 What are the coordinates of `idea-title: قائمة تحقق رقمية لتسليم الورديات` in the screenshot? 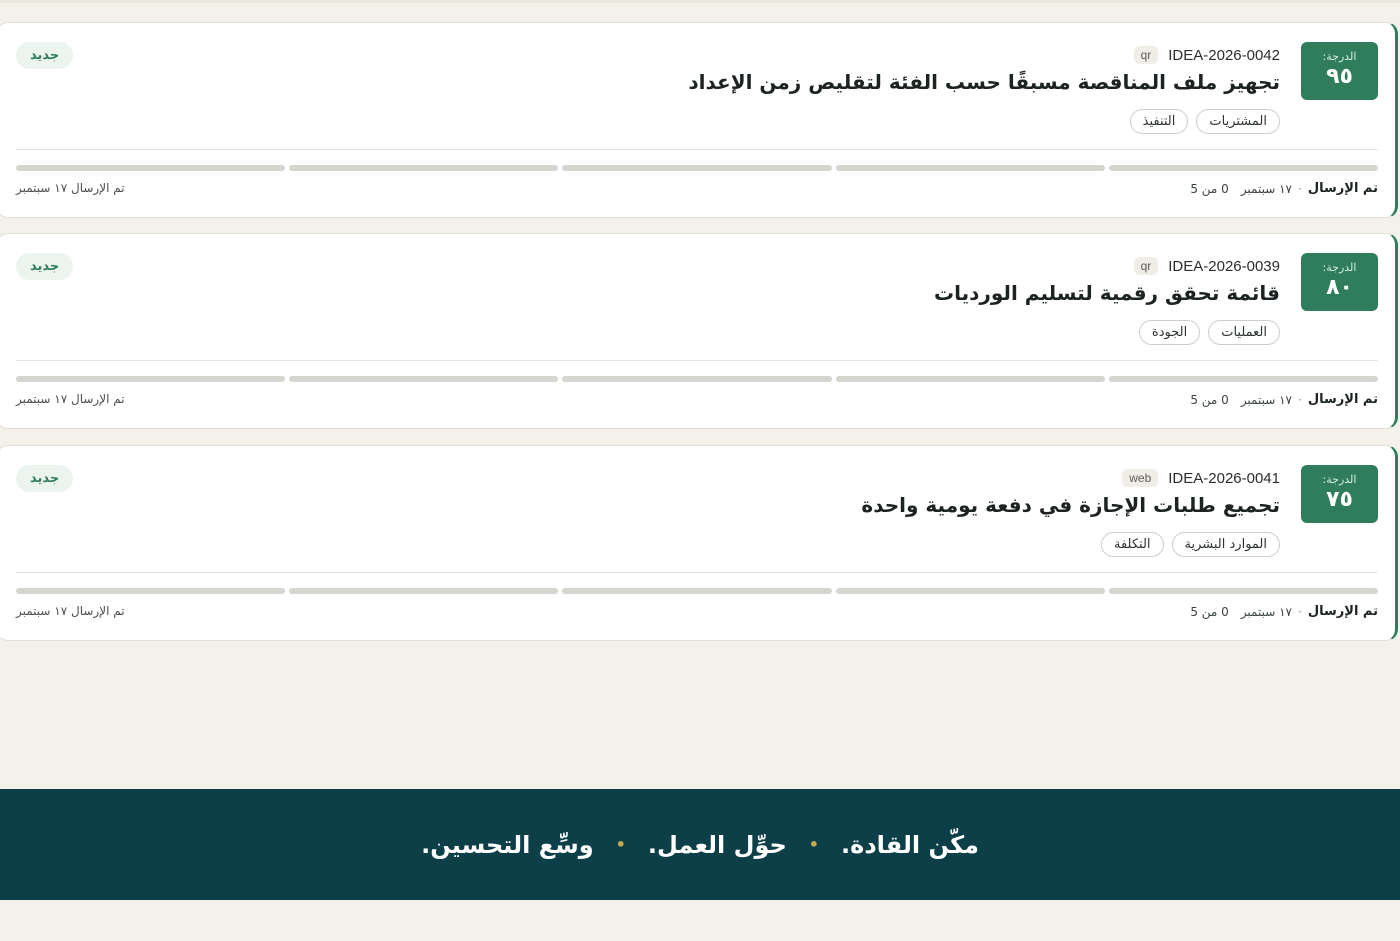 It's located at (1107, 293).